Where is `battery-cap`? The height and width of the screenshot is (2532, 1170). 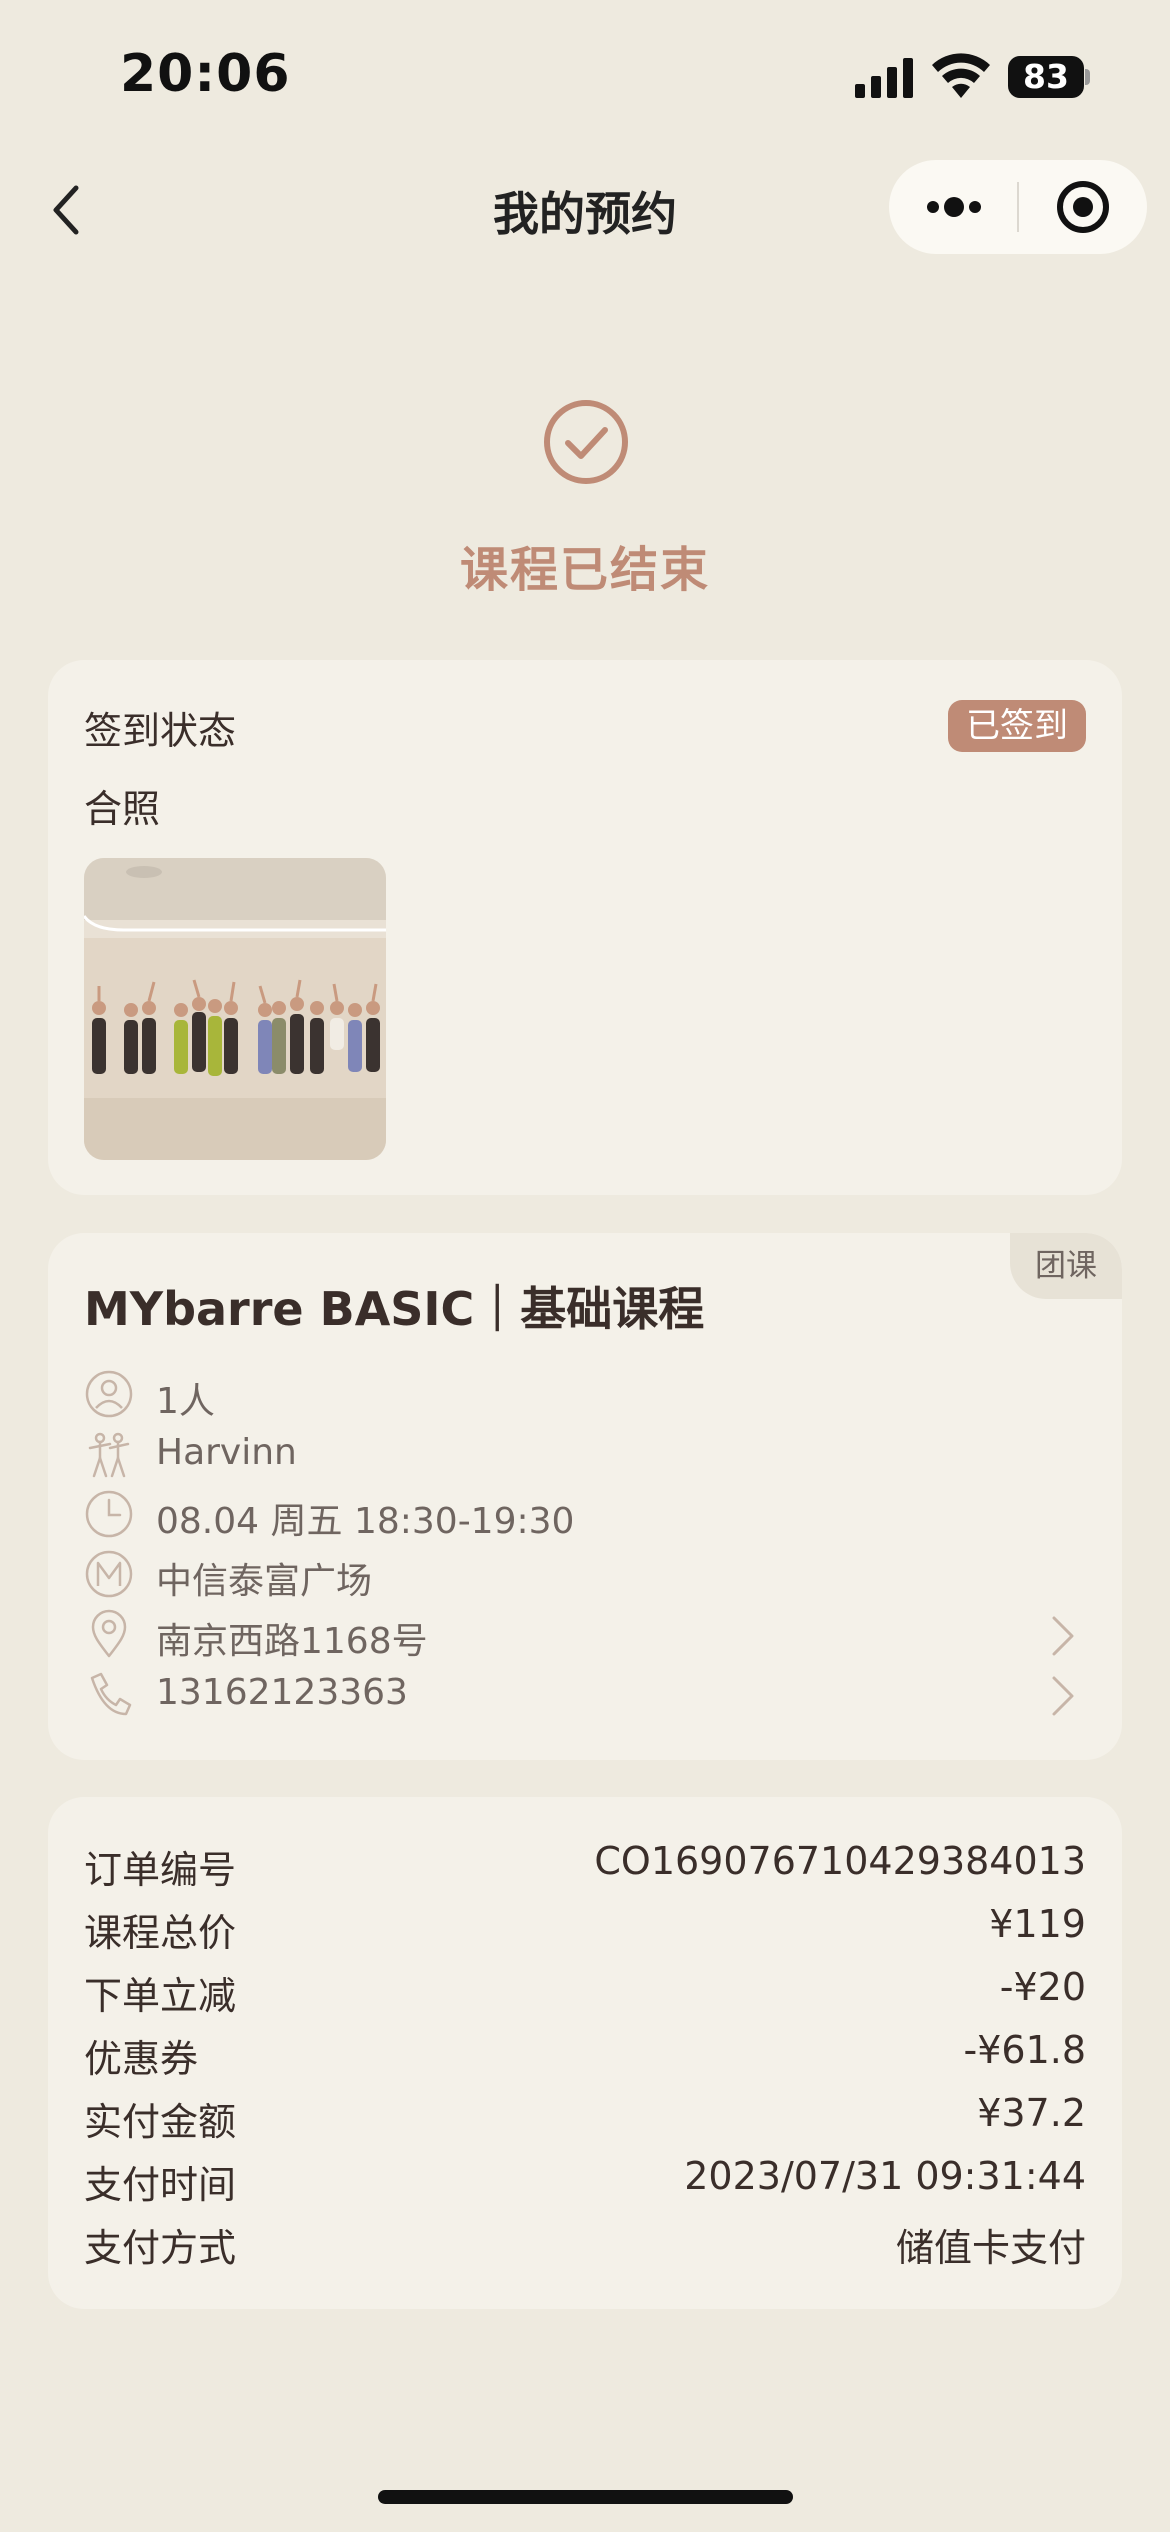
battery-cap is located at coordinates (1087, 77).